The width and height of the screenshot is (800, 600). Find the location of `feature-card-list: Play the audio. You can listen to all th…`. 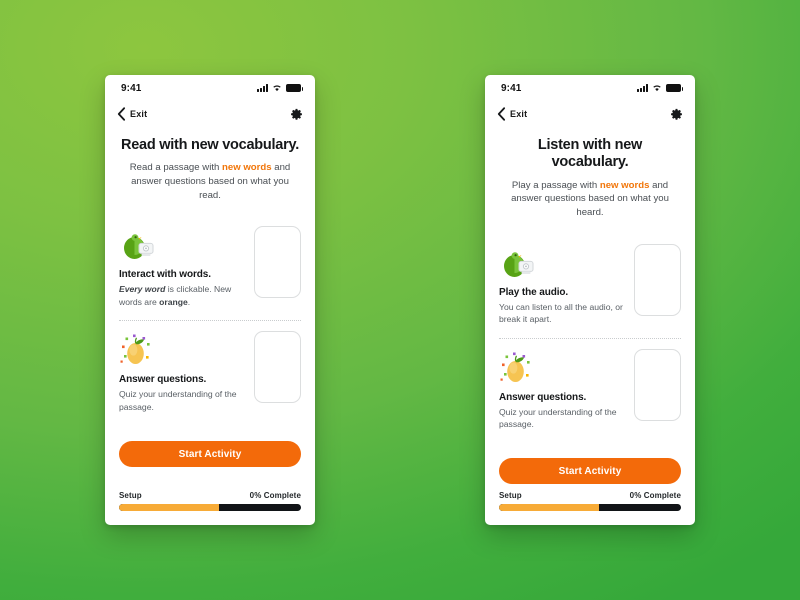

feature-card-list: Play the audio. You can listen to all th… is located at coordinates (590, 338).